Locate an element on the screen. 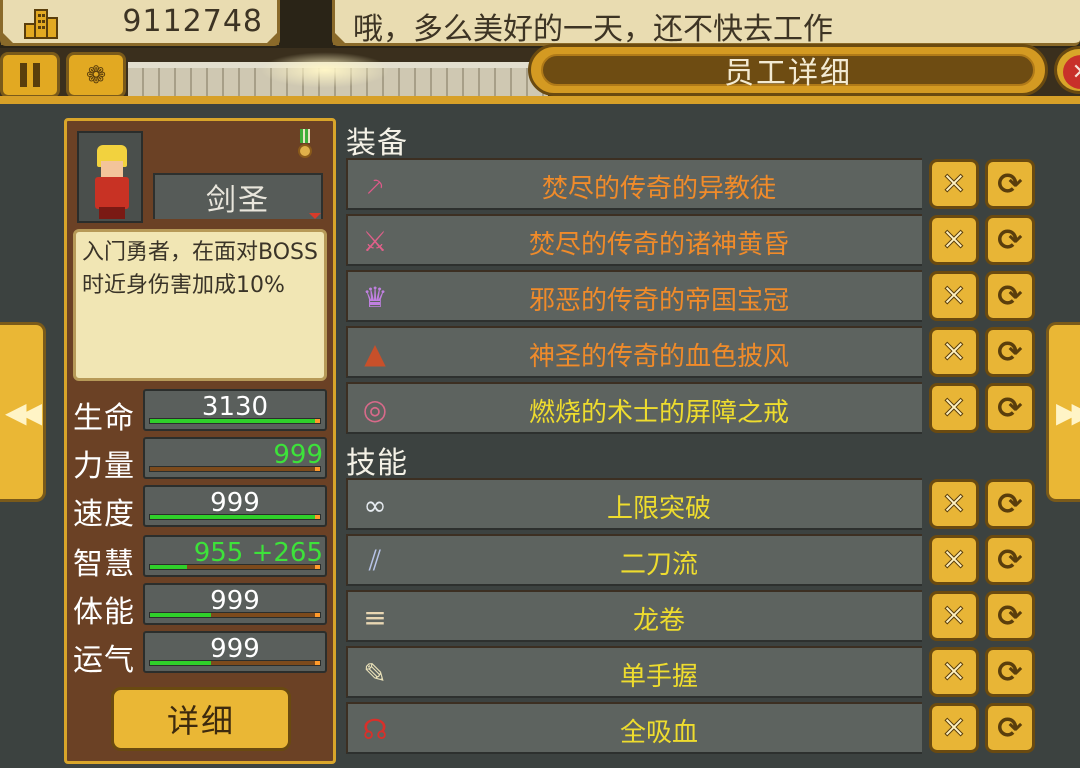 Image resolution: width=1080 pixels, height=768 pixels. pause-icon is located at coordinates (30, 75).